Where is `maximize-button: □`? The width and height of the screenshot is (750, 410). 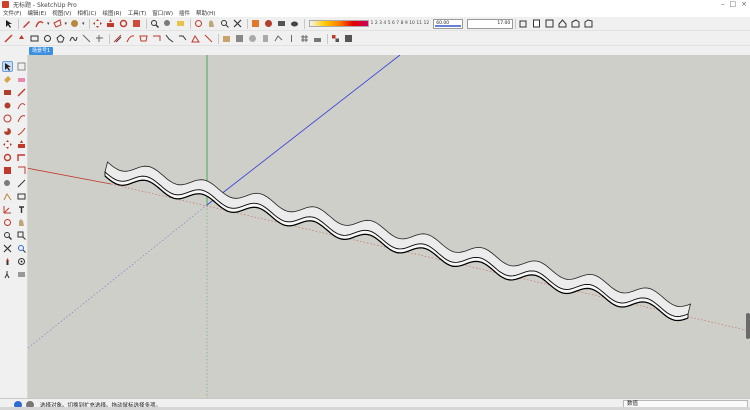 maximize-button: □ is located at coordinates (733, 4).